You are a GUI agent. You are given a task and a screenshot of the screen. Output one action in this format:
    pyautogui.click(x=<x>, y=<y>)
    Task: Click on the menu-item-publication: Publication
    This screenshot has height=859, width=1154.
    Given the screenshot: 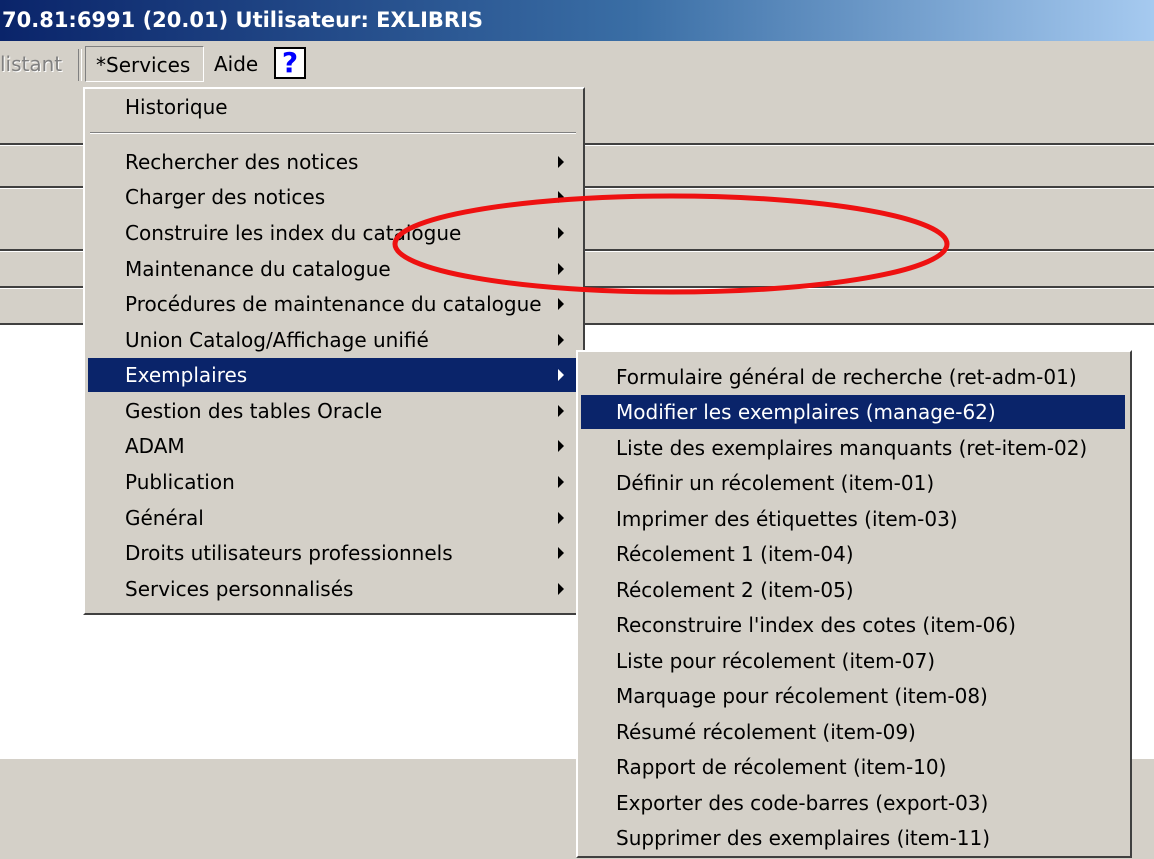 What is the action you would take?
    pyautogui.click(x=334, y=482)
    